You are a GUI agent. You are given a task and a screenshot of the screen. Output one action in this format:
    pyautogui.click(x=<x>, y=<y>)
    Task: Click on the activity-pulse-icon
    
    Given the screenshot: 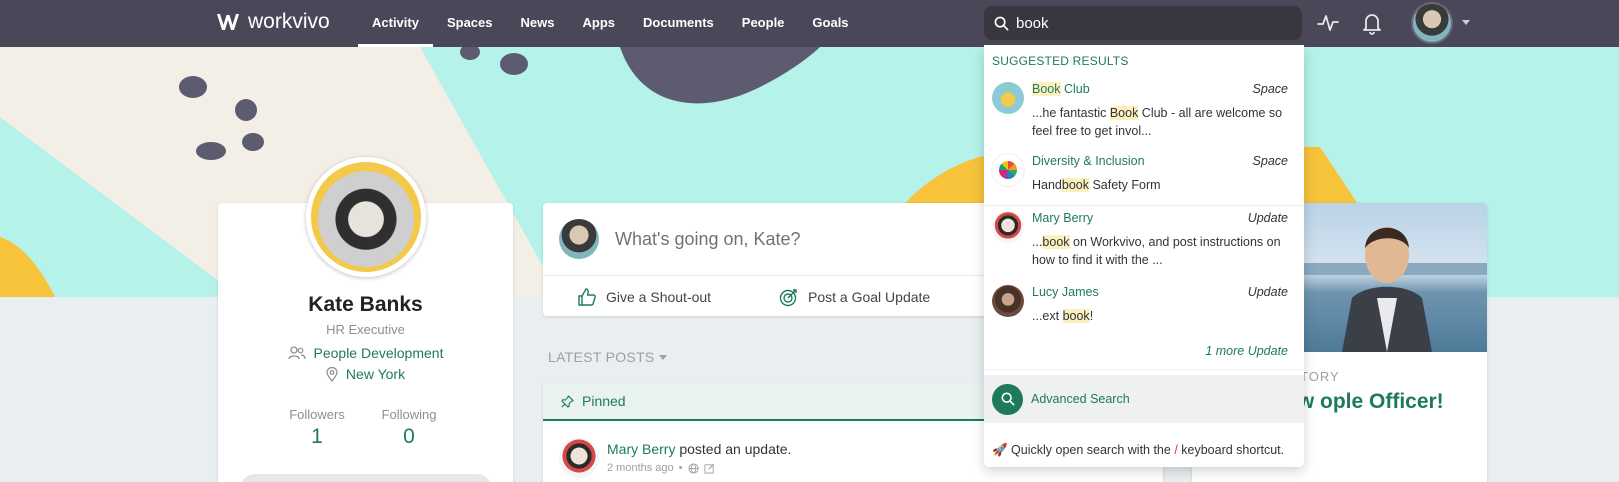 What is the action you would take?
    pyautogui.click(x=1328, y=23)
    